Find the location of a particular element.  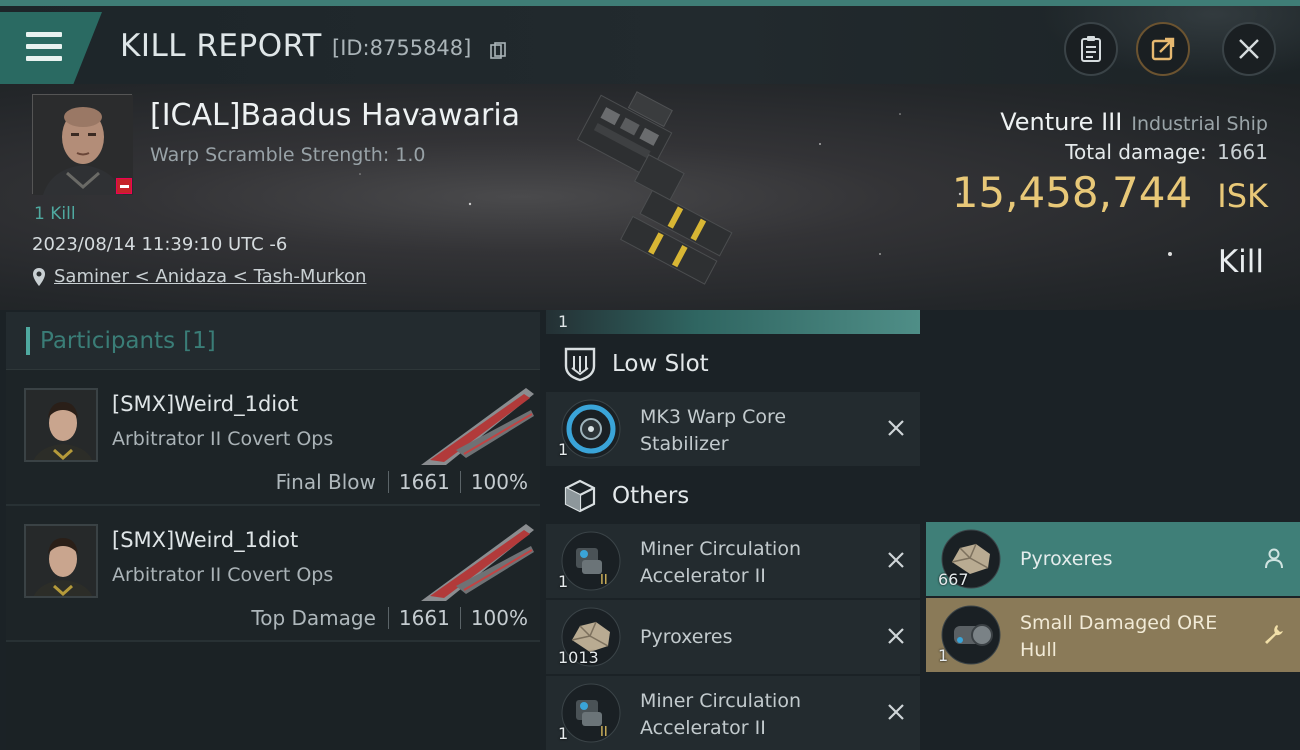

list-item: 1 MK3 Warp Core Stabilizer is located at coordinates (733, 429).